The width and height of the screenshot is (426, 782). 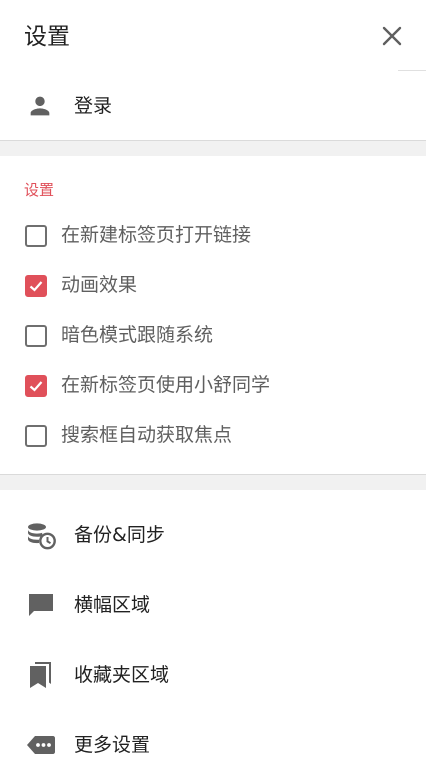 What do you see at coordinates (41, 605) in the screenshot?
I see `message-icon` at bounding box center [41, 605].